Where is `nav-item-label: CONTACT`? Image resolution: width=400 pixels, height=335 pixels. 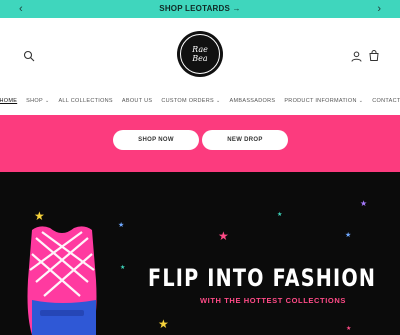 nav-item-label: CONTACT is located at coordinates (386, 101).